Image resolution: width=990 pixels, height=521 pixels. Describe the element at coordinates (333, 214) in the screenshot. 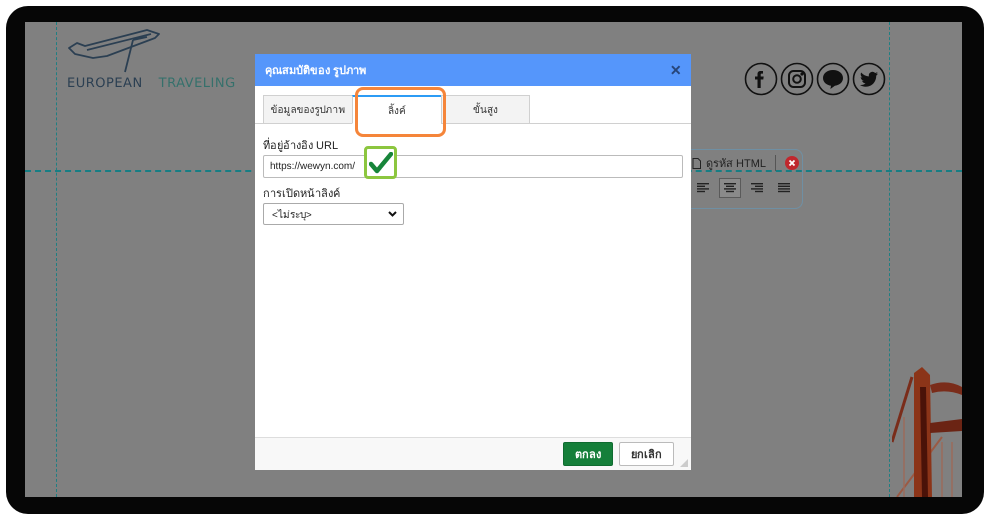

I see `target-dropdown: <ไม่ระบุ>` at that location.